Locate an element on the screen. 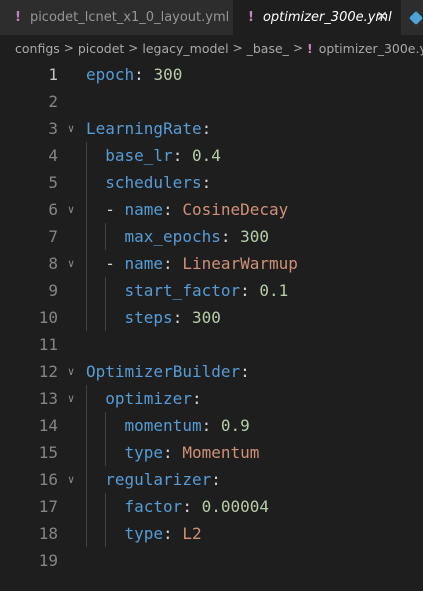 The image size is (423, 591). line-number: 18 is located at coordinates (48, 533).